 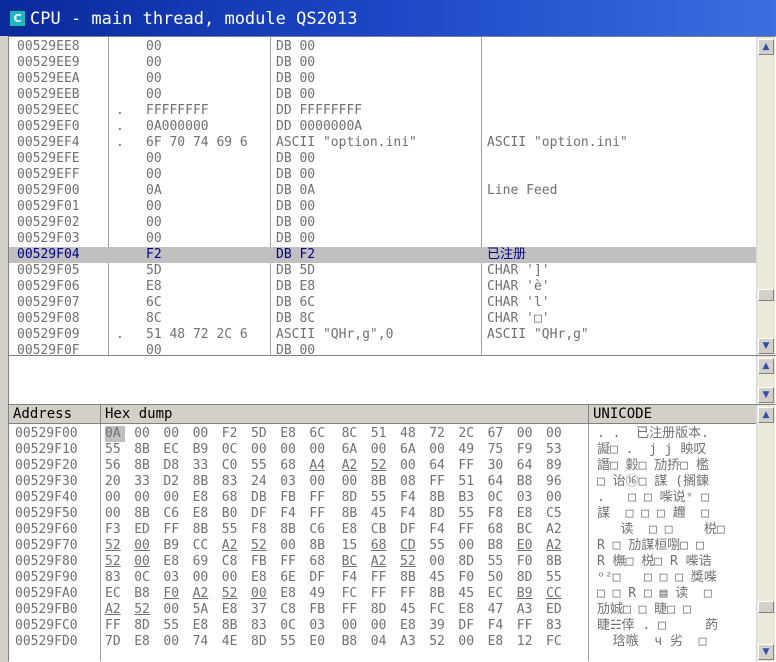 I want to click on disasm-row: 00529F00 0A DB 0A Line Feed, so click(x=382, y=191).